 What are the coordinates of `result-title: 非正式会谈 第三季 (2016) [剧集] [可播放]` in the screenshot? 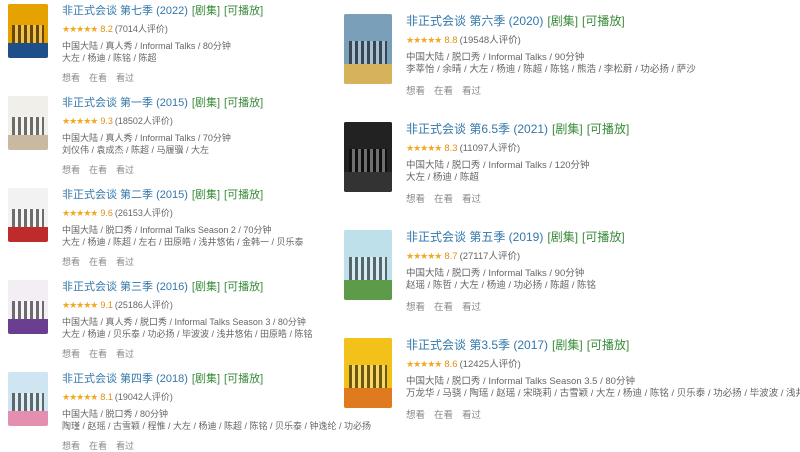 It's located at (187, 287).